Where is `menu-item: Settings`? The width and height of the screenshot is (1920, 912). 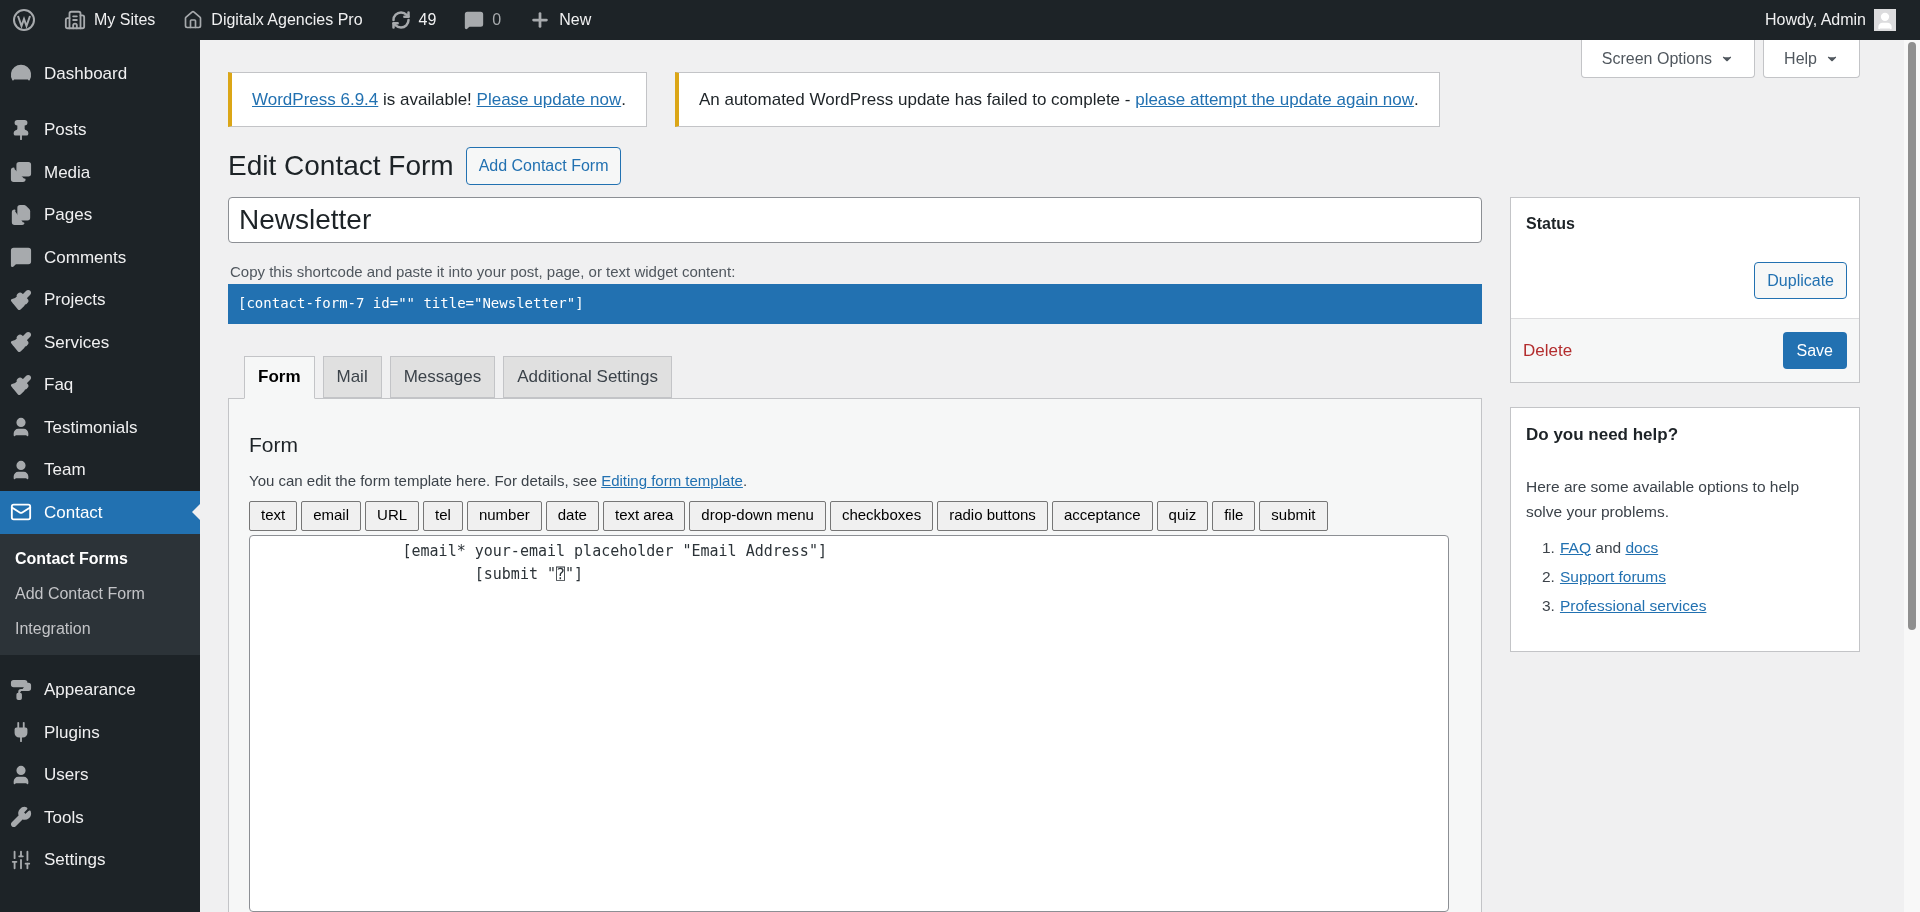 menu-item: Settings is located at coordinates (100, 859).